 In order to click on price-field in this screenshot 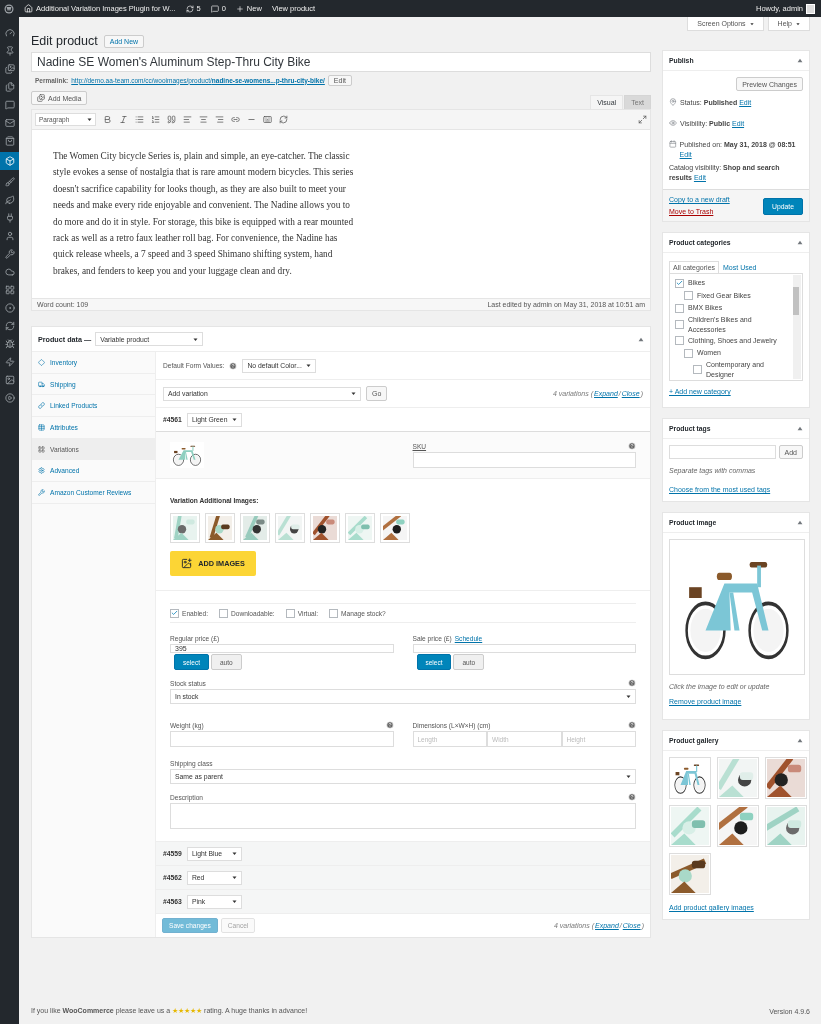, I will do `click(524, 648)`.